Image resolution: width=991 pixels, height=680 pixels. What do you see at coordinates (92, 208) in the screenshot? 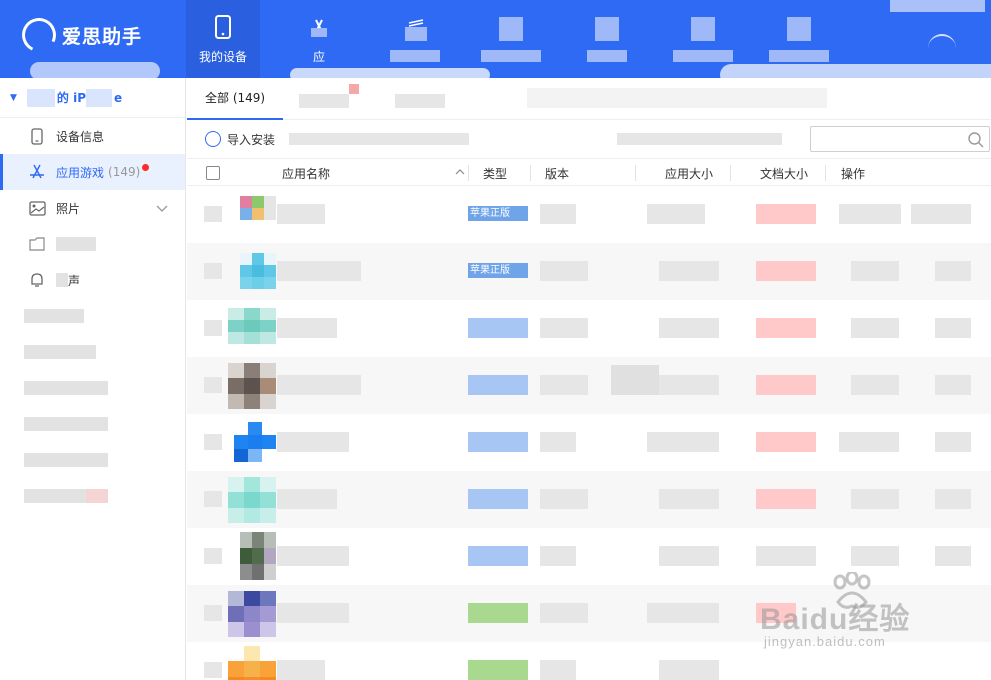
I see `sidebar-item-photos: 照片` at bounding box center [92, 208].